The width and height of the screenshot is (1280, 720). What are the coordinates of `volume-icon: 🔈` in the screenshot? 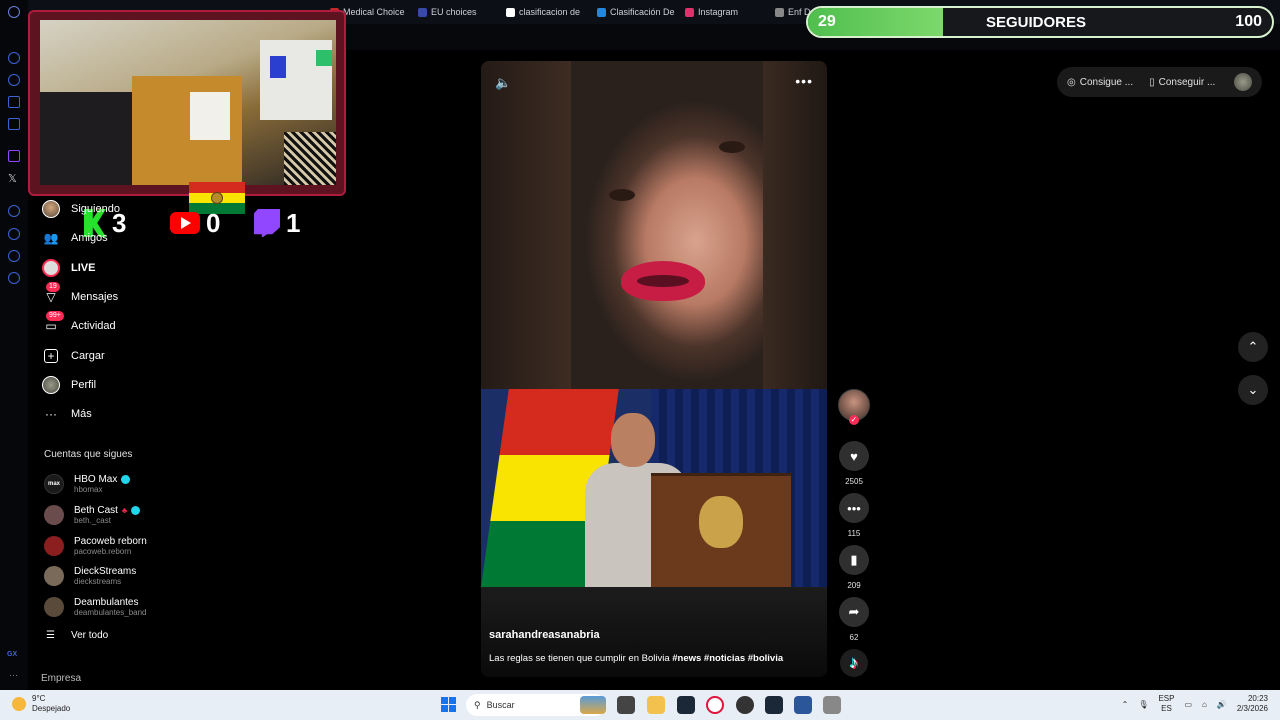 It's located at (503, 83).